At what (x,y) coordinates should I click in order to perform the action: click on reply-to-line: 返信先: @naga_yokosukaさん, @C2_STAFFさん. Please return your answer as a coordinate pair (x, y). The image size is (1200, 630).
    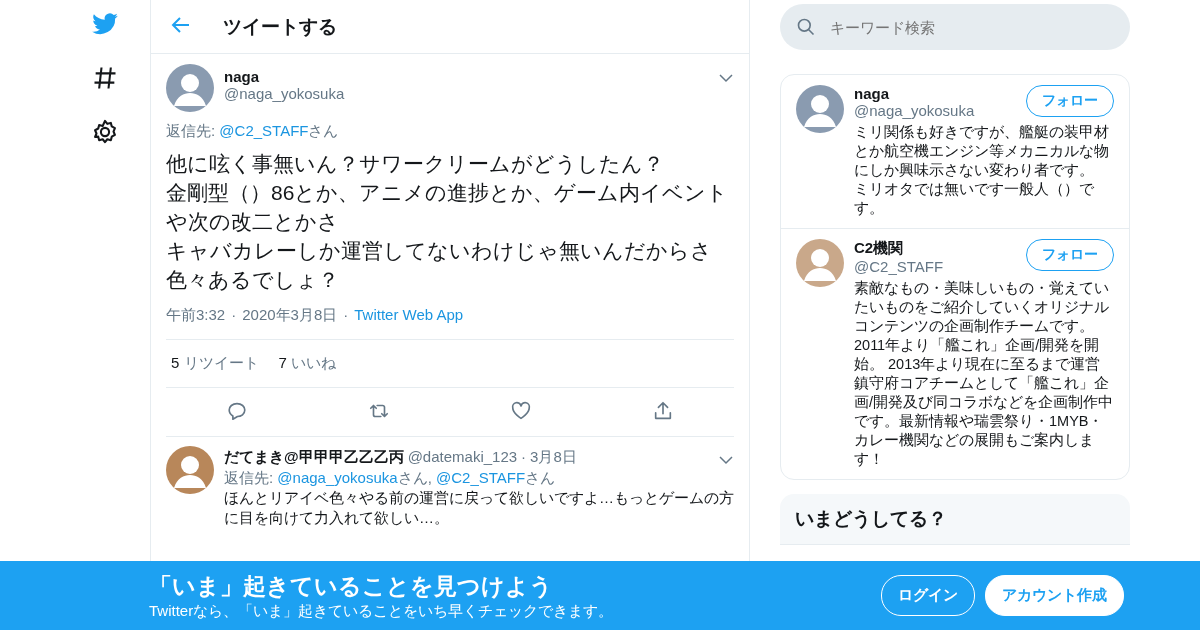
    Looking at the image, I should click on (390, 478).